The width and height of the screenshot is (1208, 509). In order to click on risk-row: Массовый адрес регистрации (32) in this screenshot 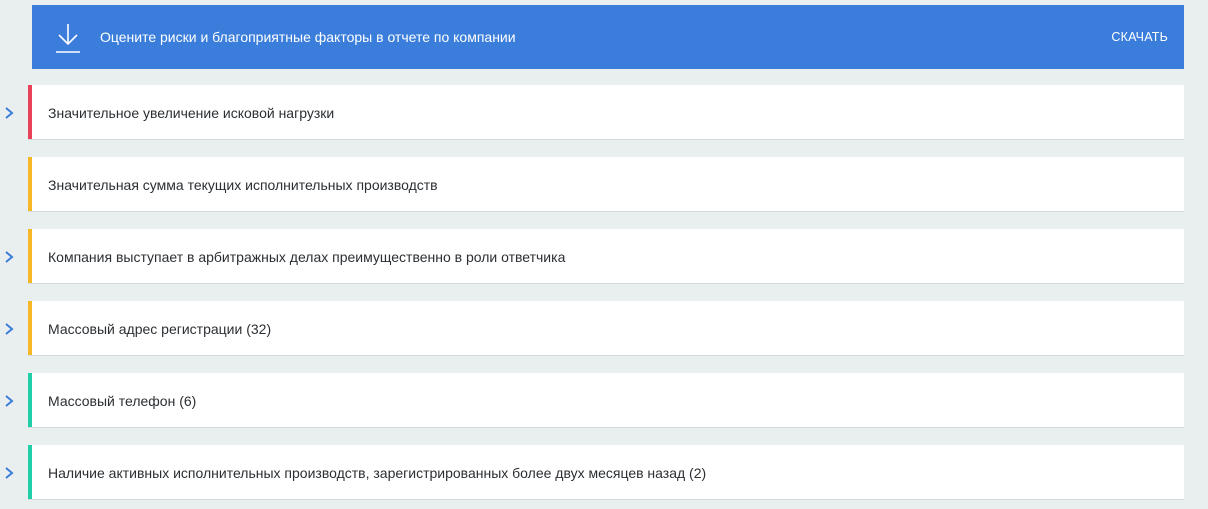, I will do `click(604, 329)`.